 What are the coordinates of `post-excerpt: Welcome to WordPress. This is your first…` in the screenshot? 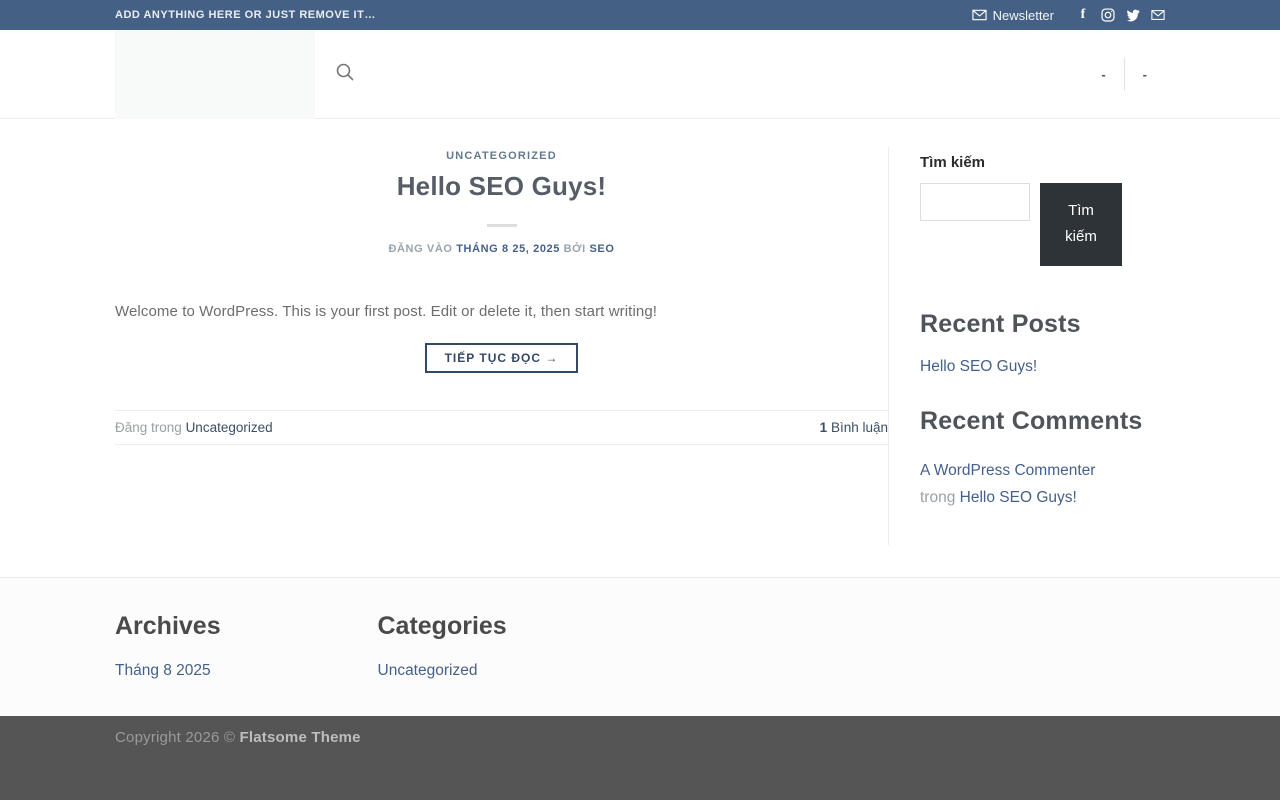 It's located at (386, 311).